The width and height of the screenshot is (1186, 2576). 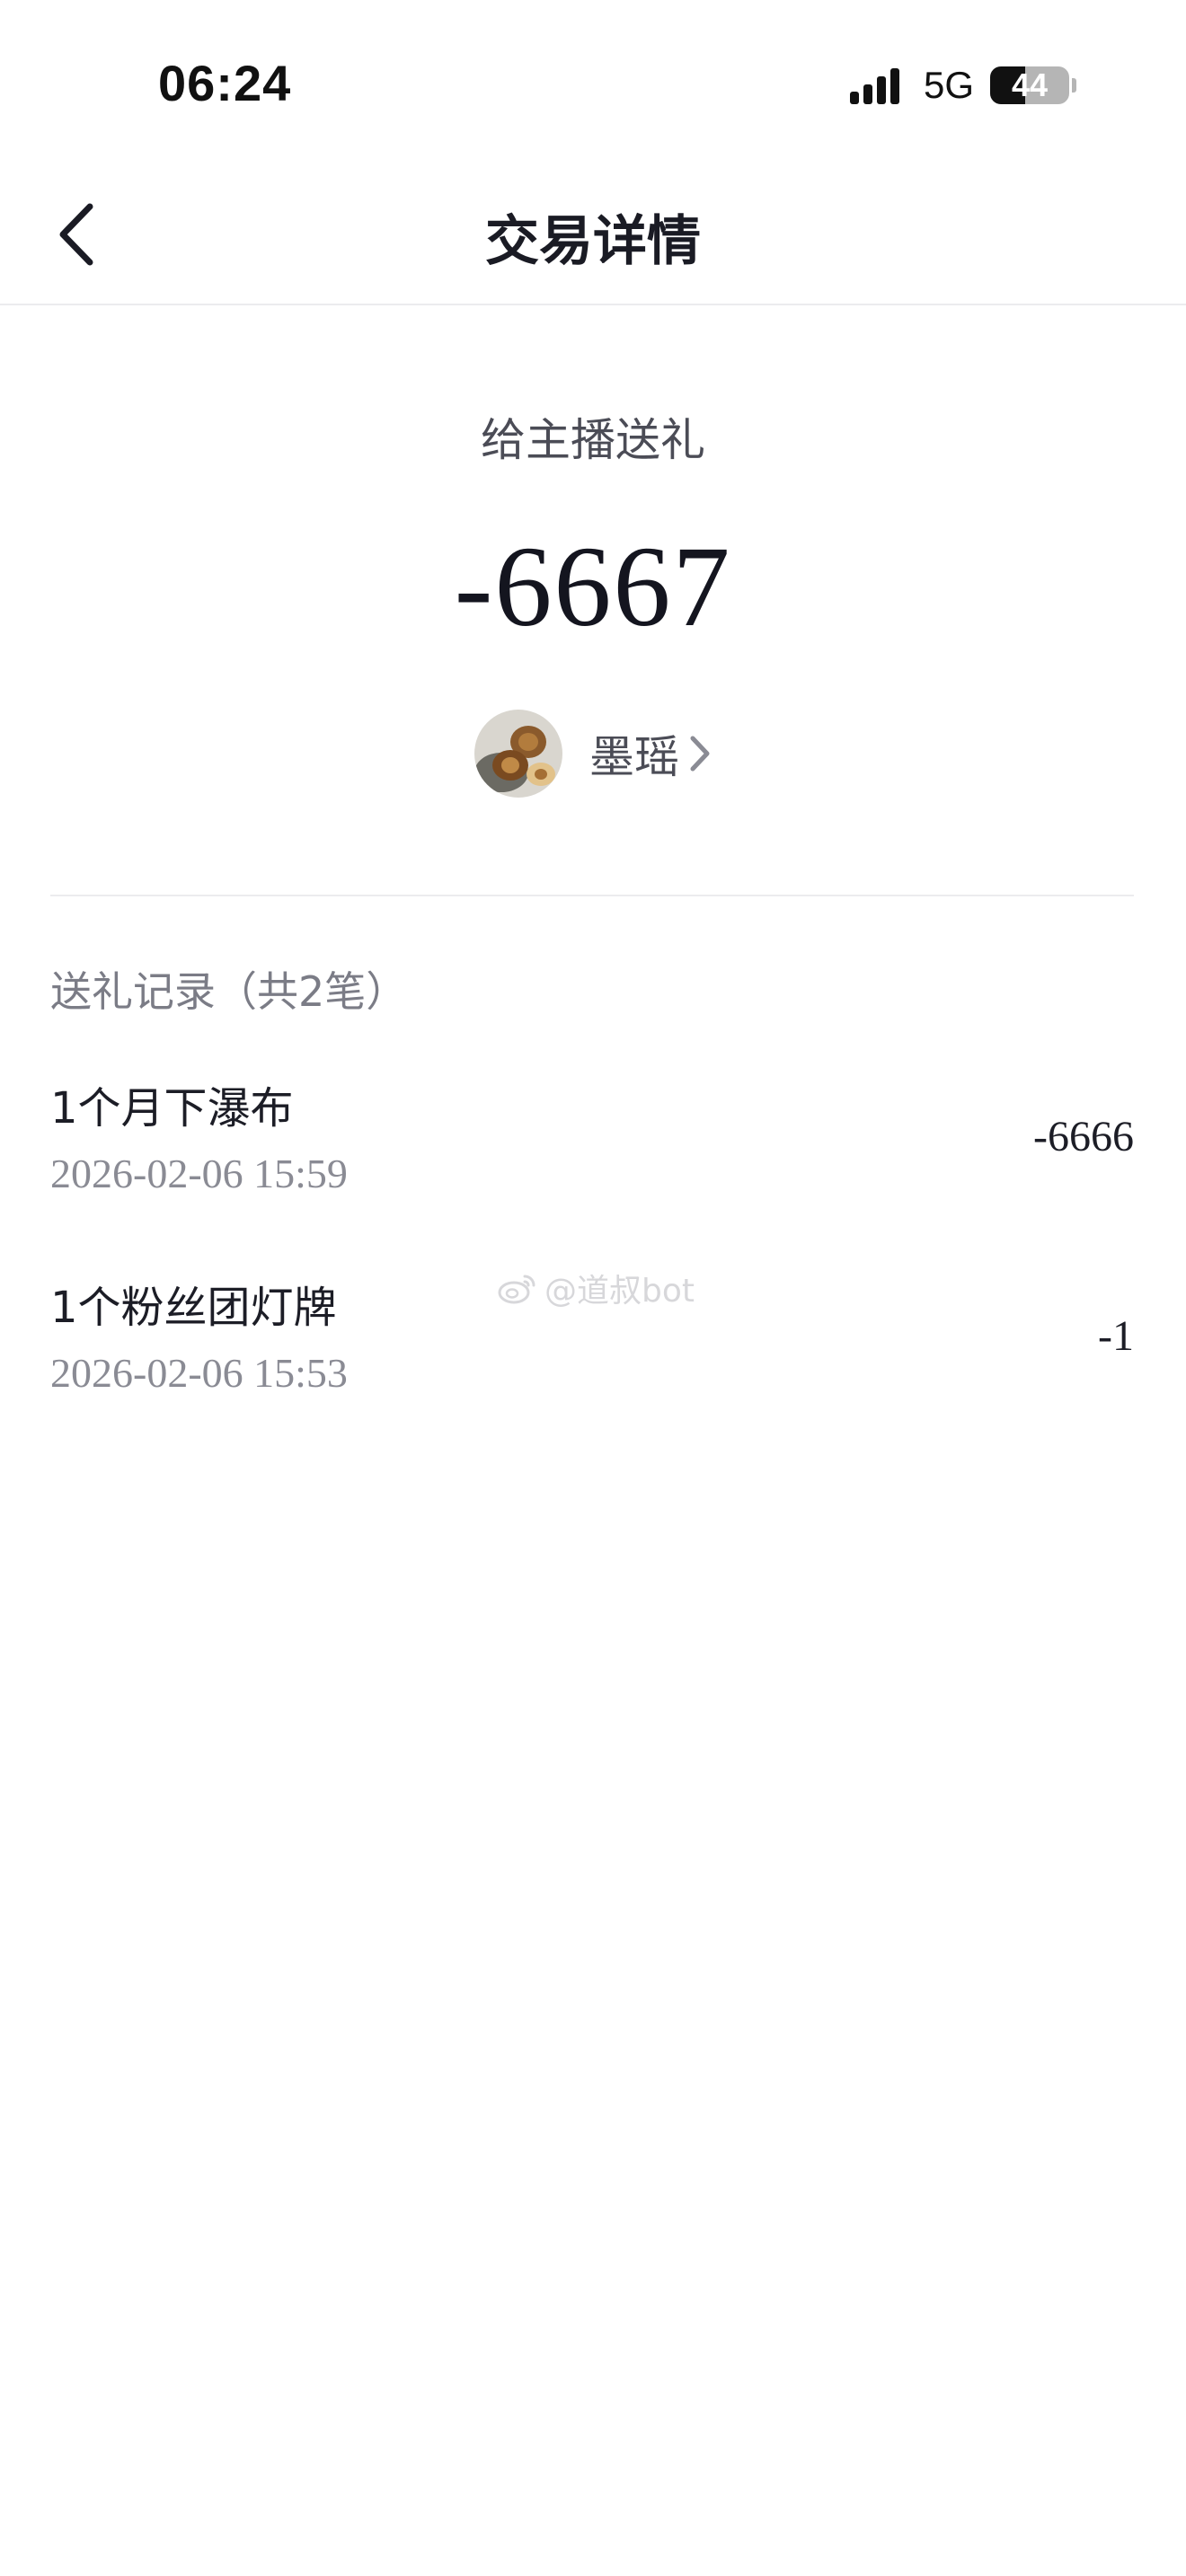 What do you see at coordinates (700, 753) in the screenshot?
I see `chevron-right-icon` at bounding box center [700, 753].